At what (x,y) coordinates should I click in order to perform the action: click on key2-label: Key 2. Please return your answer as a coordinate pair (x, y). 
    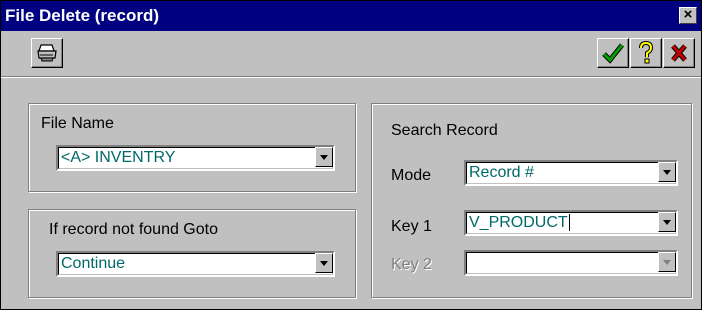
    Looking at the image, I should click on (411, 264).